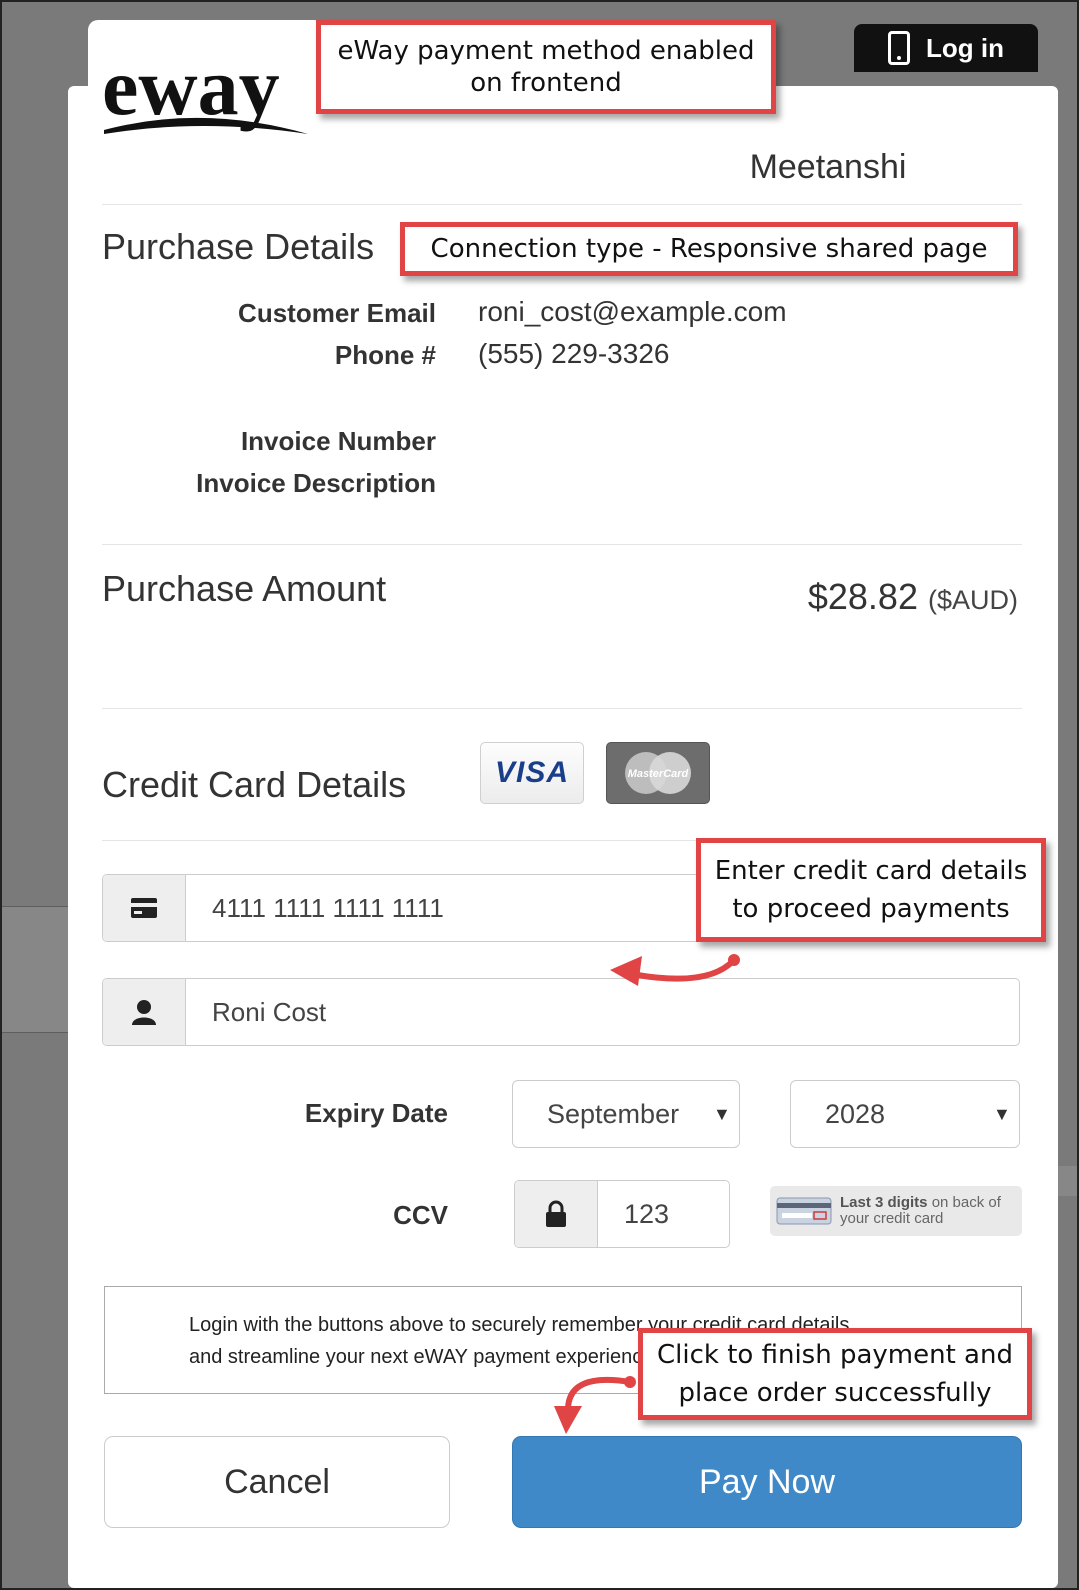 The height and width of the screenshot is (1590, 1079). I want to click on expiry-year-value: 2028, so click(855, 1113).